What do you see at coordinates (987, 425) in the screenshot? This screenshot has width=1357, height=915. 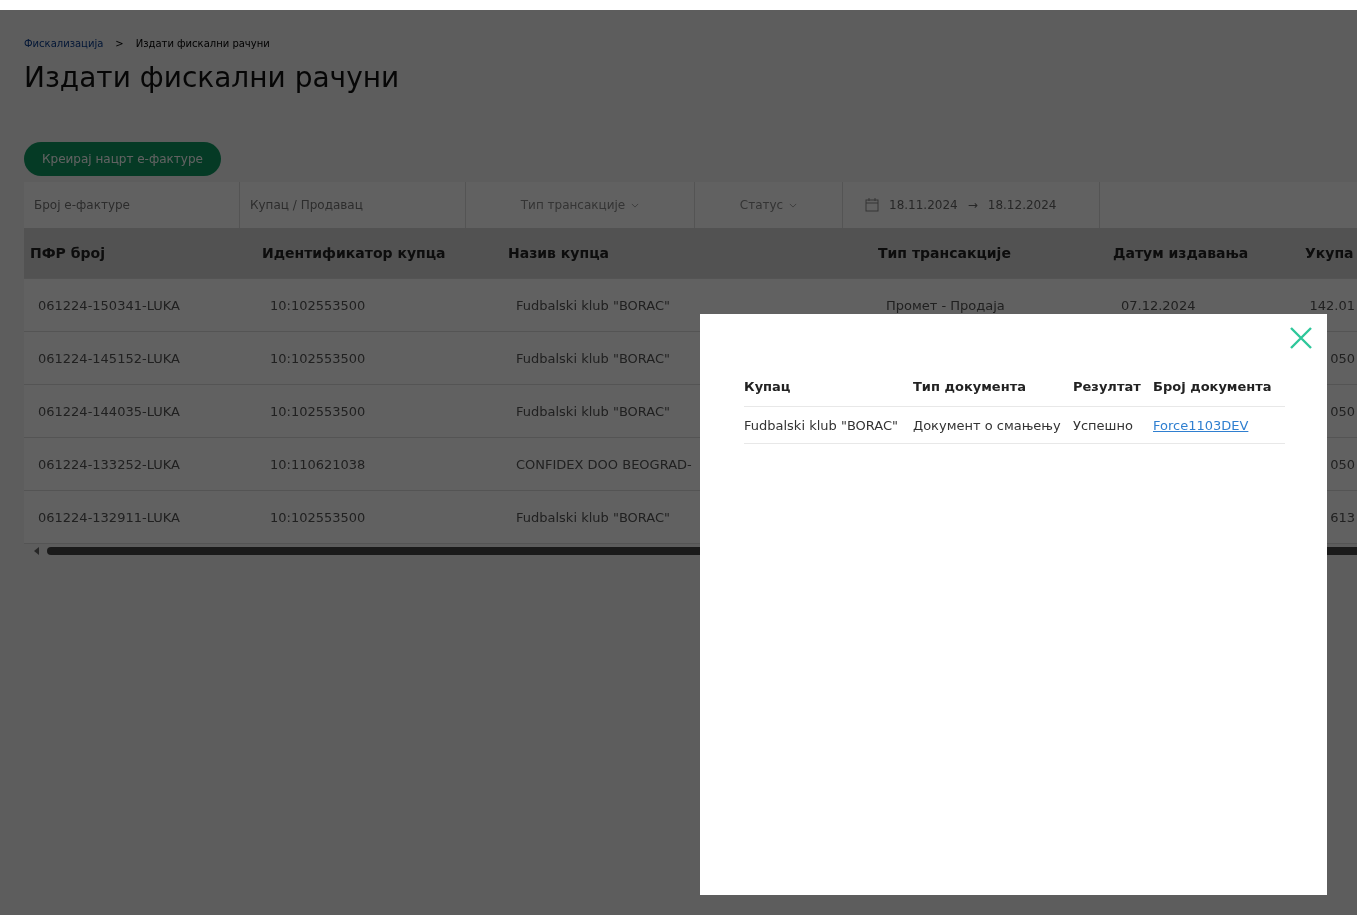 I see `table-cell-text: Документ о смањењу` at bounding box center [987, 425].